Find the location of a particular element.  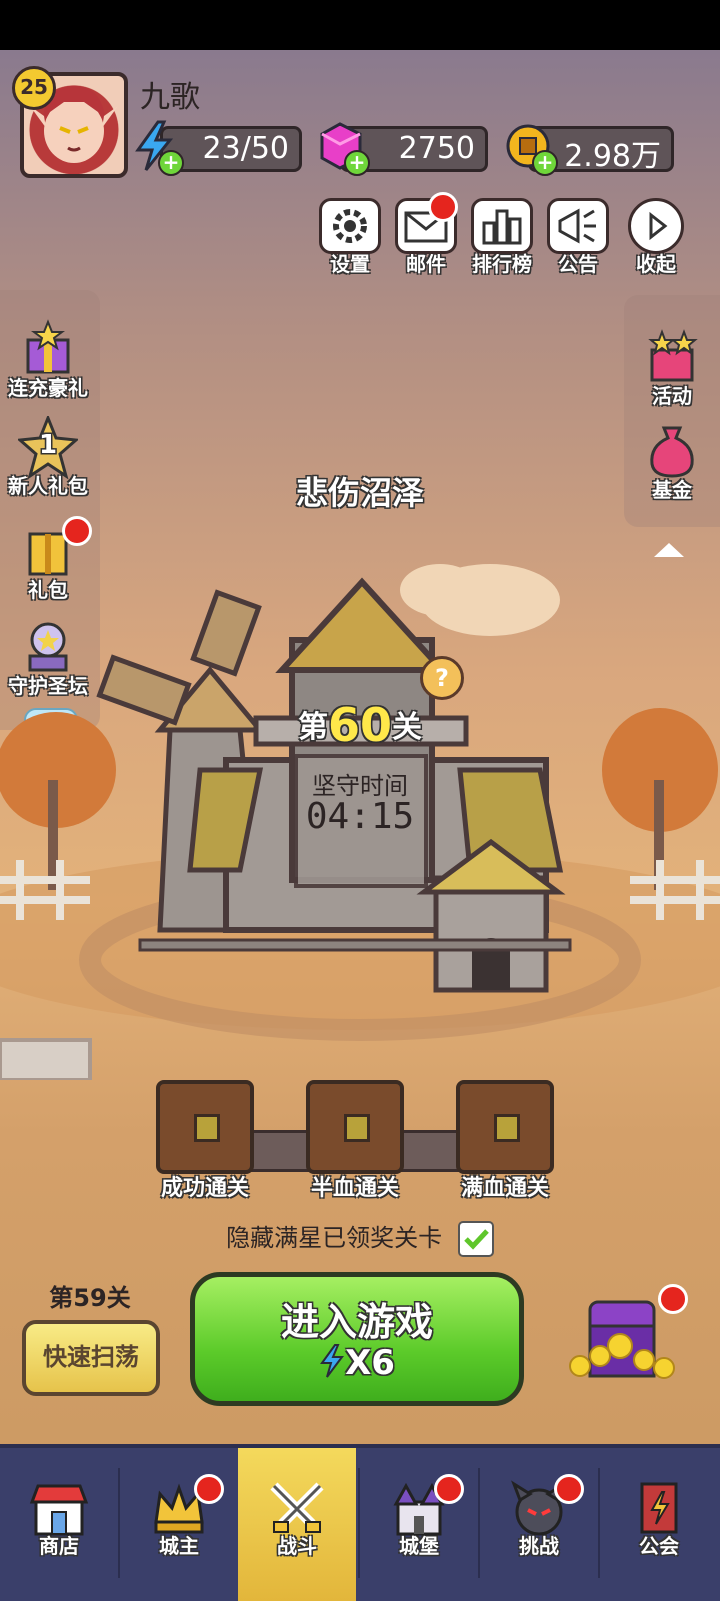

bar-chart-icon is located at coordinates (502, 226).